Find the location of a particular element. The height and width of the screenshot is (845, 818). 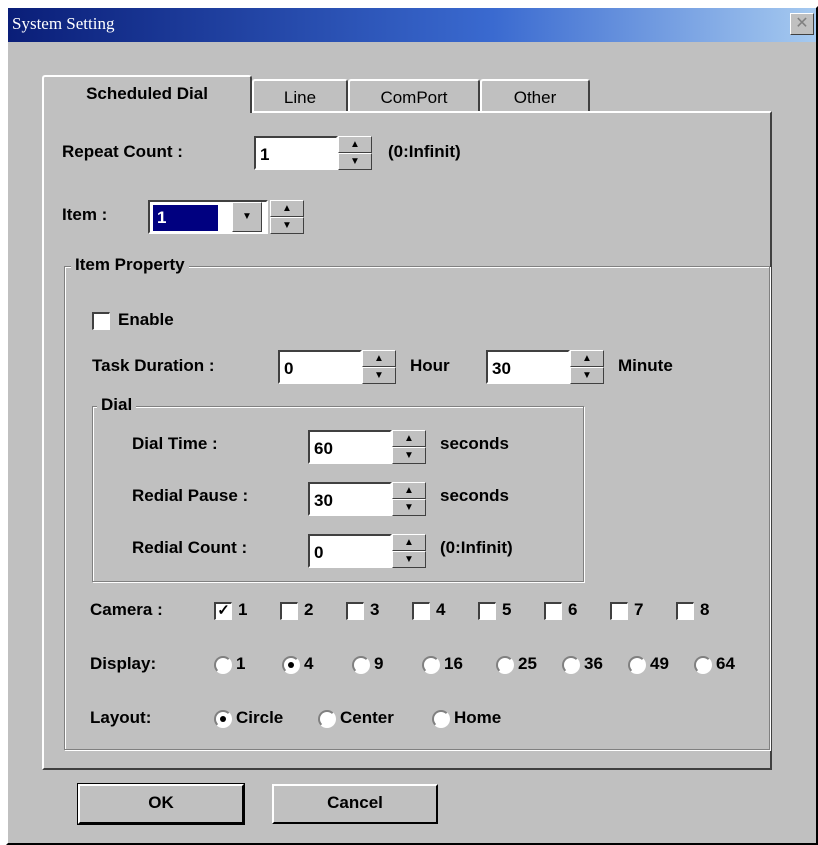

redial-pause-label: Redial Pause : is located at coordinates (190, 495).